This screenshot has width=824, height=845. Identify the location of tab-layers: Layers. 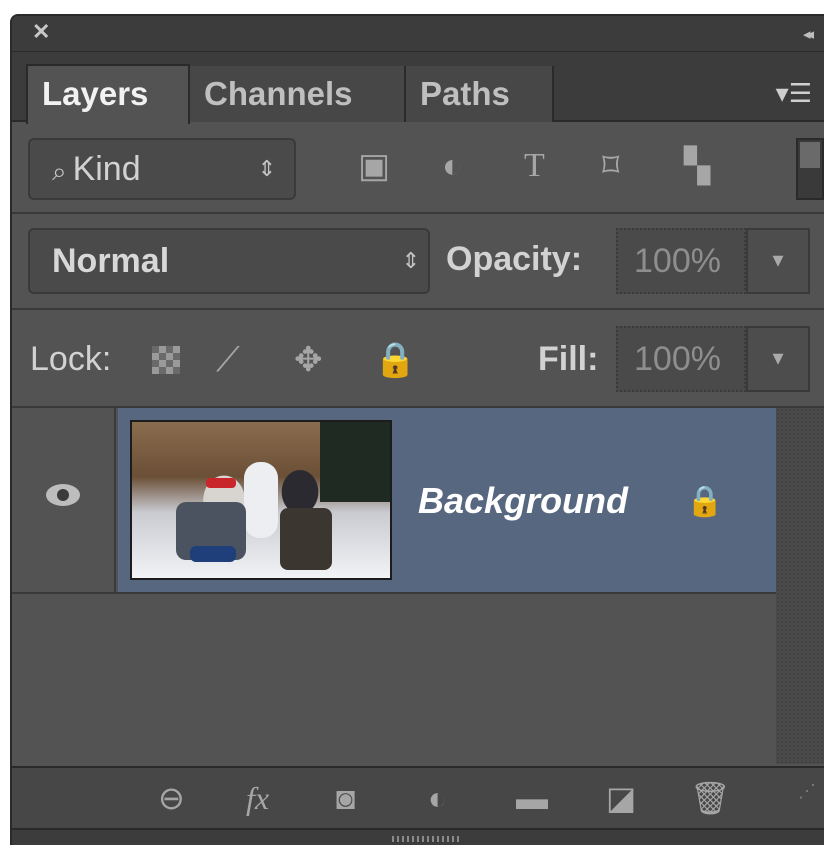
(108, 94).